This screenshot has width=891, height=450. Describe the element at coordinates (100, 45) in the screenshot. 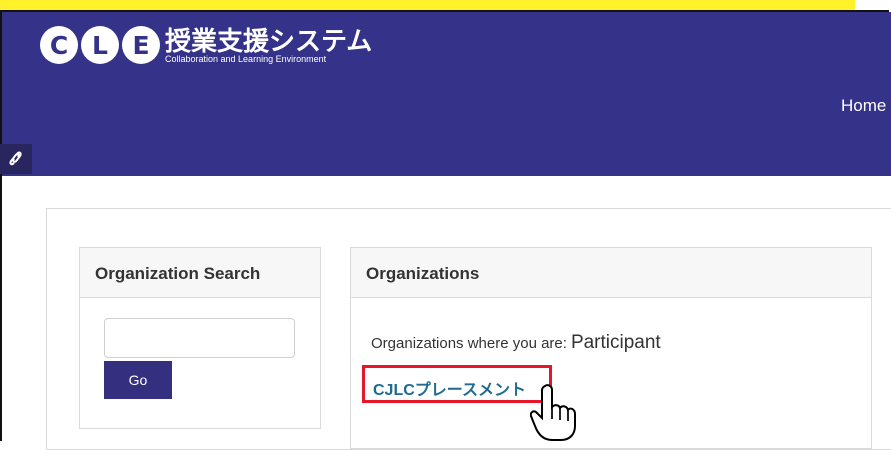

I see `logo-letter-l: L` at that location.